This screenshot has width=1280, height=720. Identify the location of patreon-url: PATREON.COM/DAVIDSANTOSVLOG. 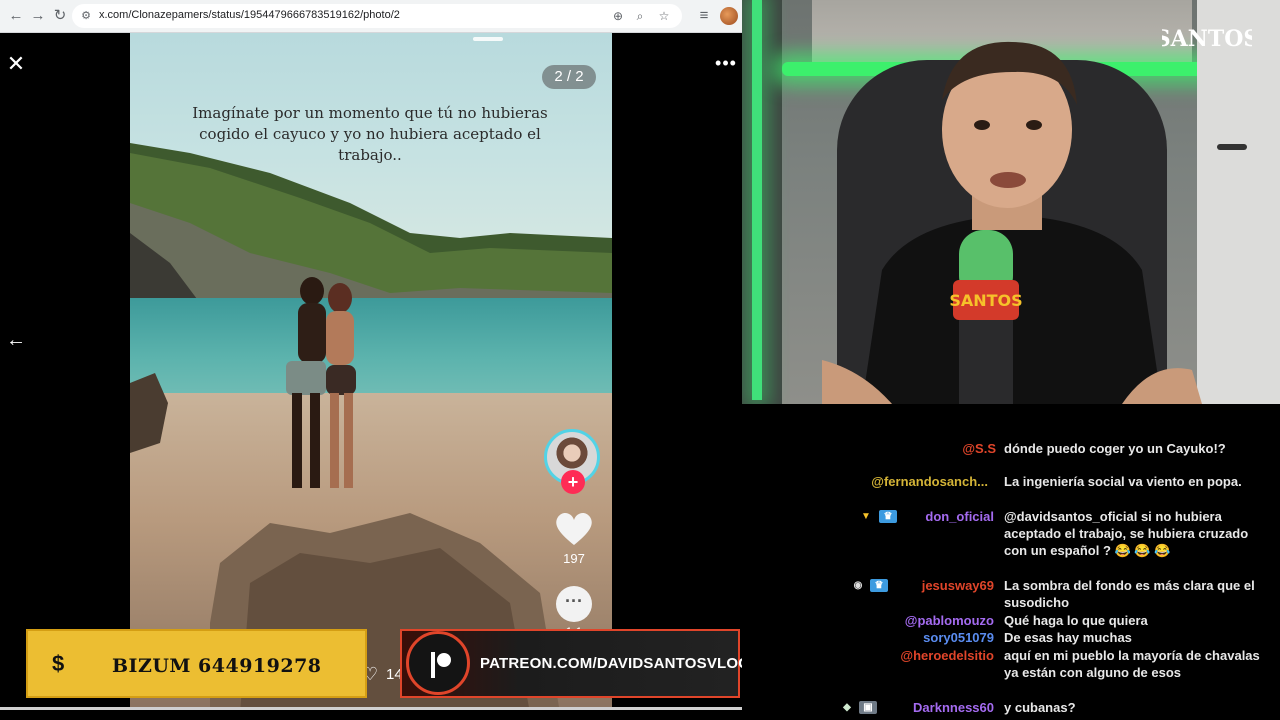
(611, 663).